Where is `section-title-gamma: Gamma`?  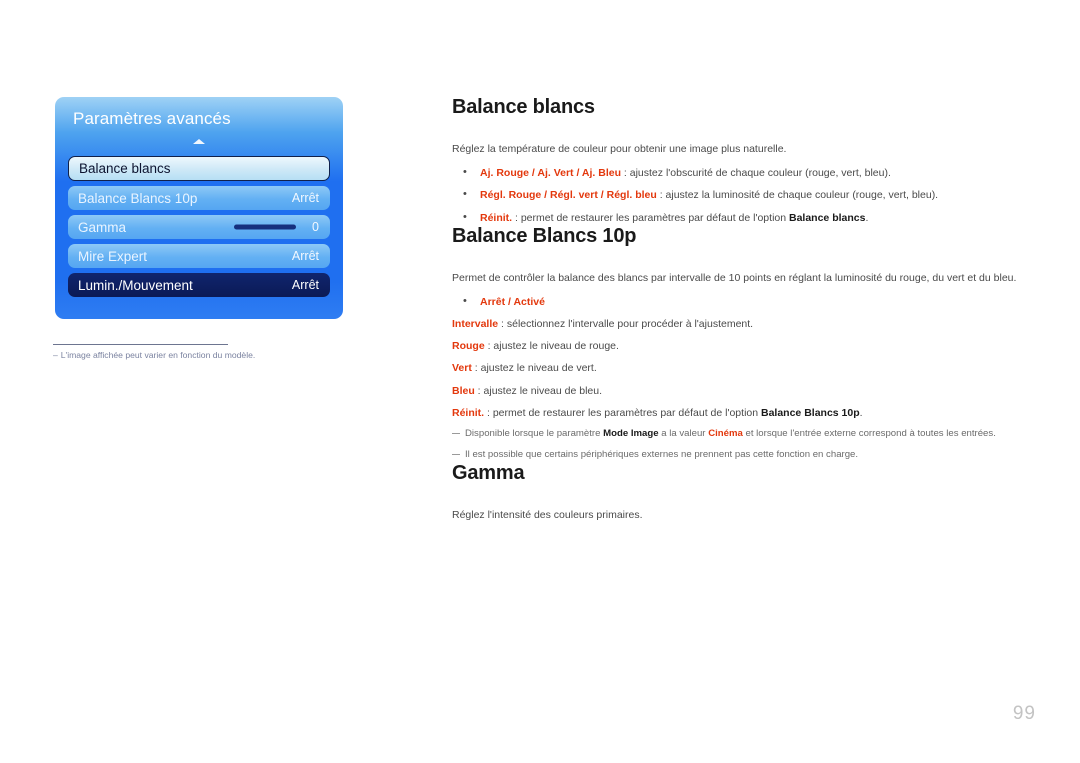 section-title-gamma: Gamma is located at coordinates (488, 472).